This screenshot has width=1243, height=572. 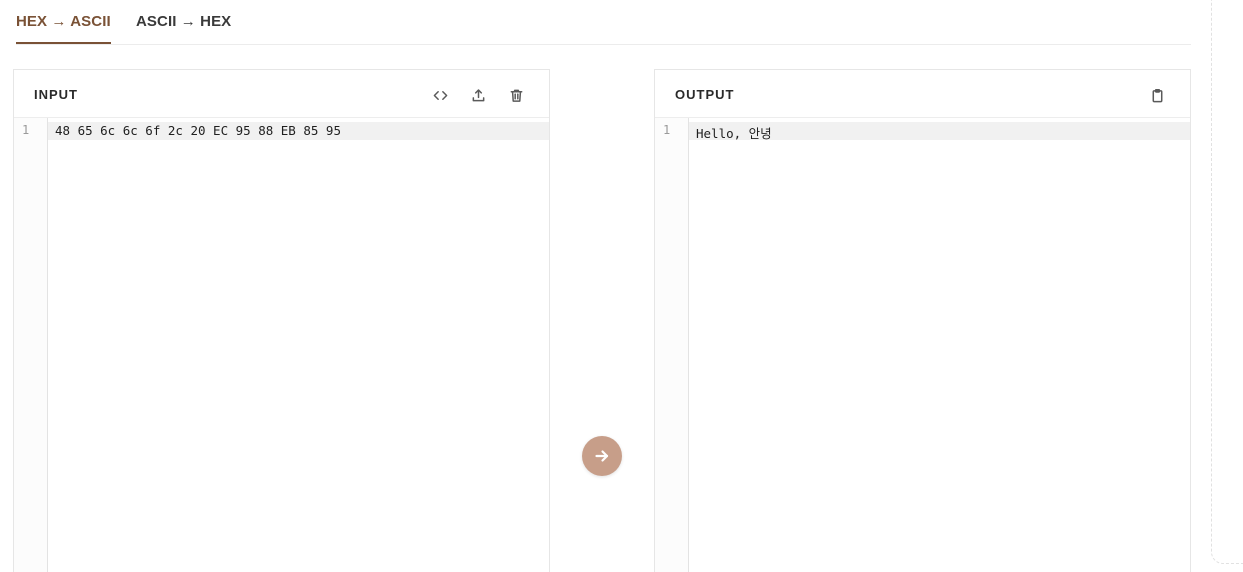 What do you see at coordinates (281, 94) in the screenshot?
I see `input-panel-header: INPUT` at bounding box center [281, 94].